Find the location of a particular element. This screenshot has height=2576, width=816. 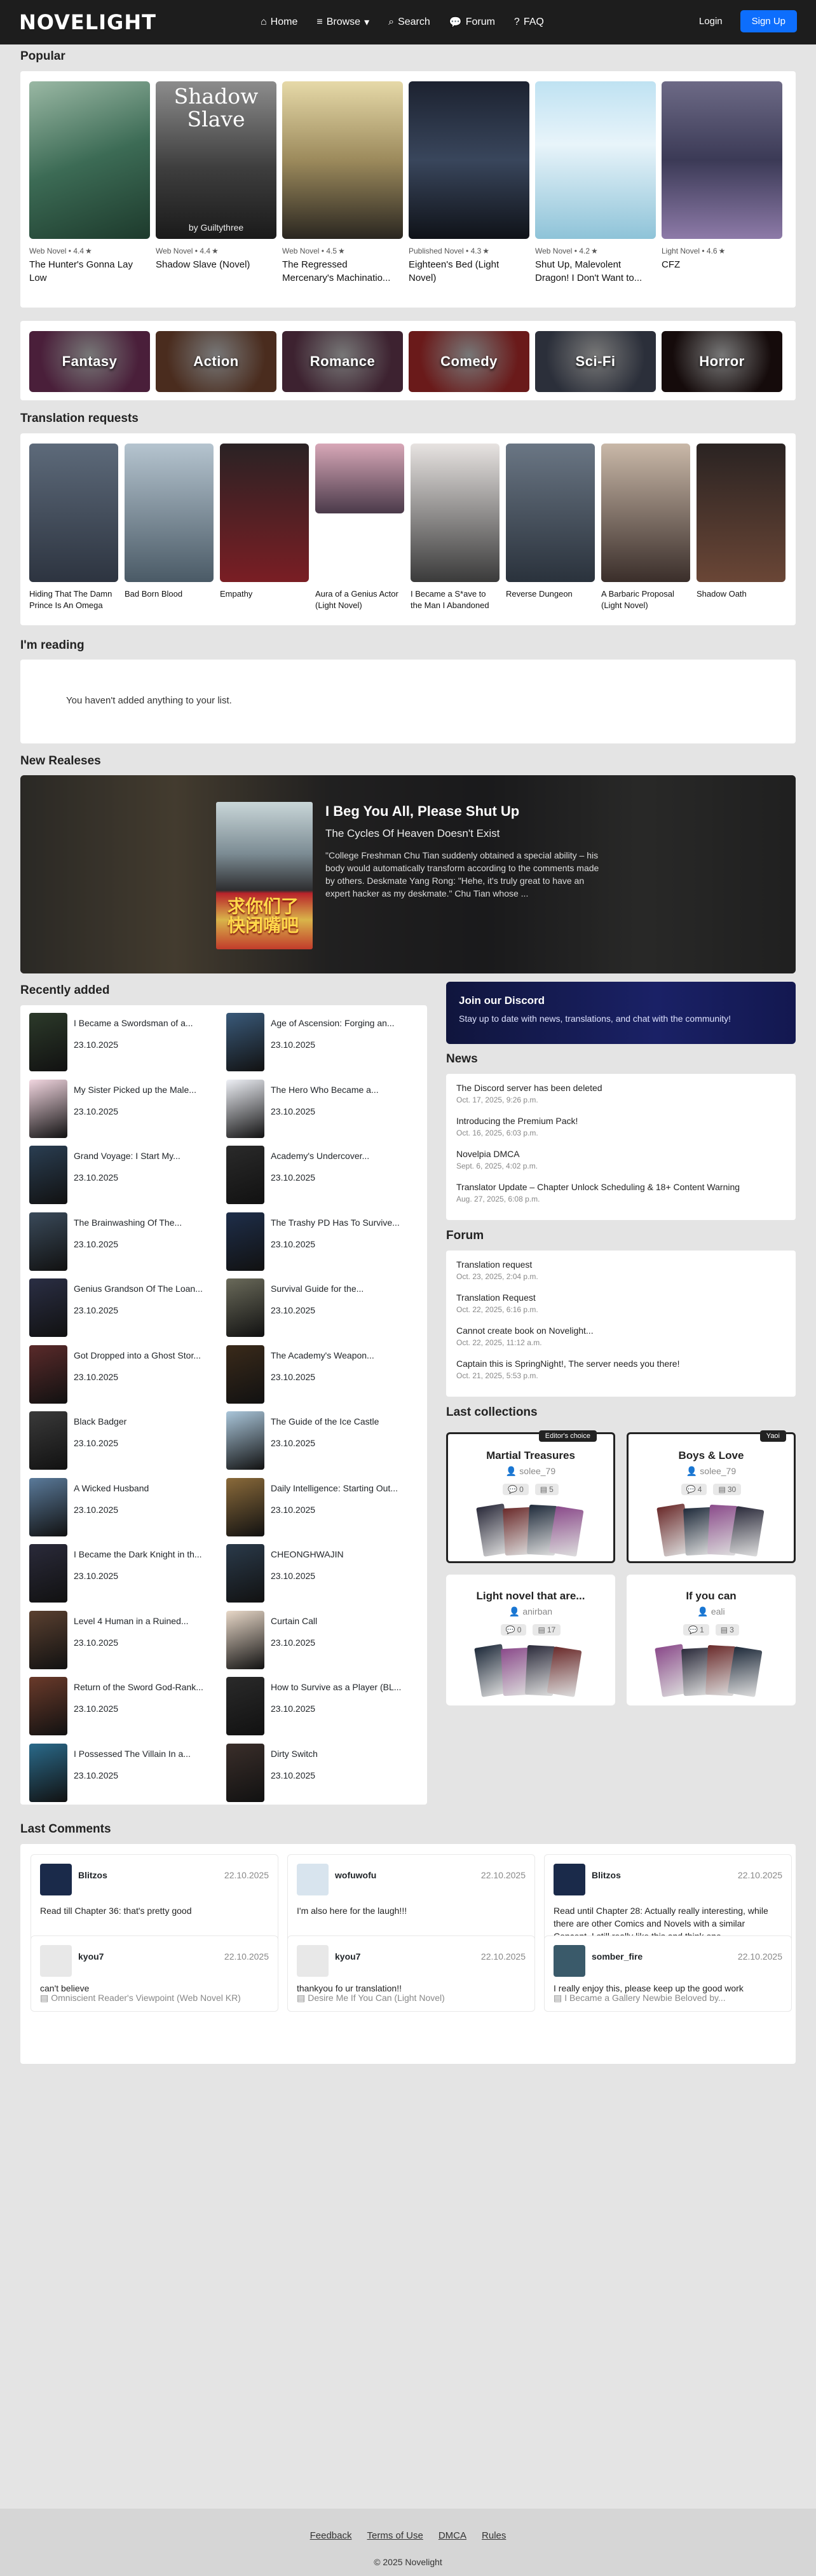

translation-request-title: Shadow Oath is located at coordinates (741, 594).